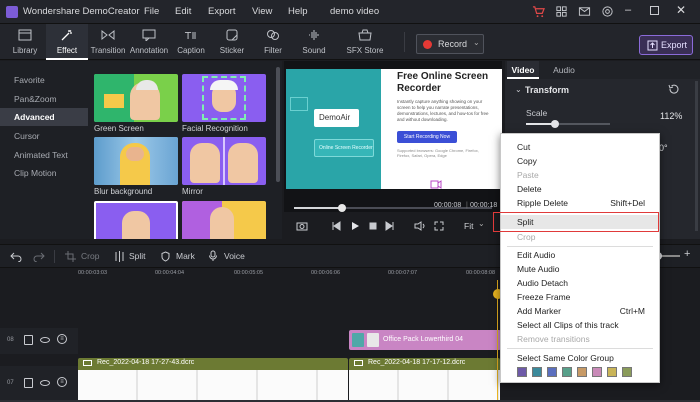 The image size is (700, 402). What do you see at coordinates (584, 11) in the screenshot?
I see `mail-icon` at bounding box center [584, 11].